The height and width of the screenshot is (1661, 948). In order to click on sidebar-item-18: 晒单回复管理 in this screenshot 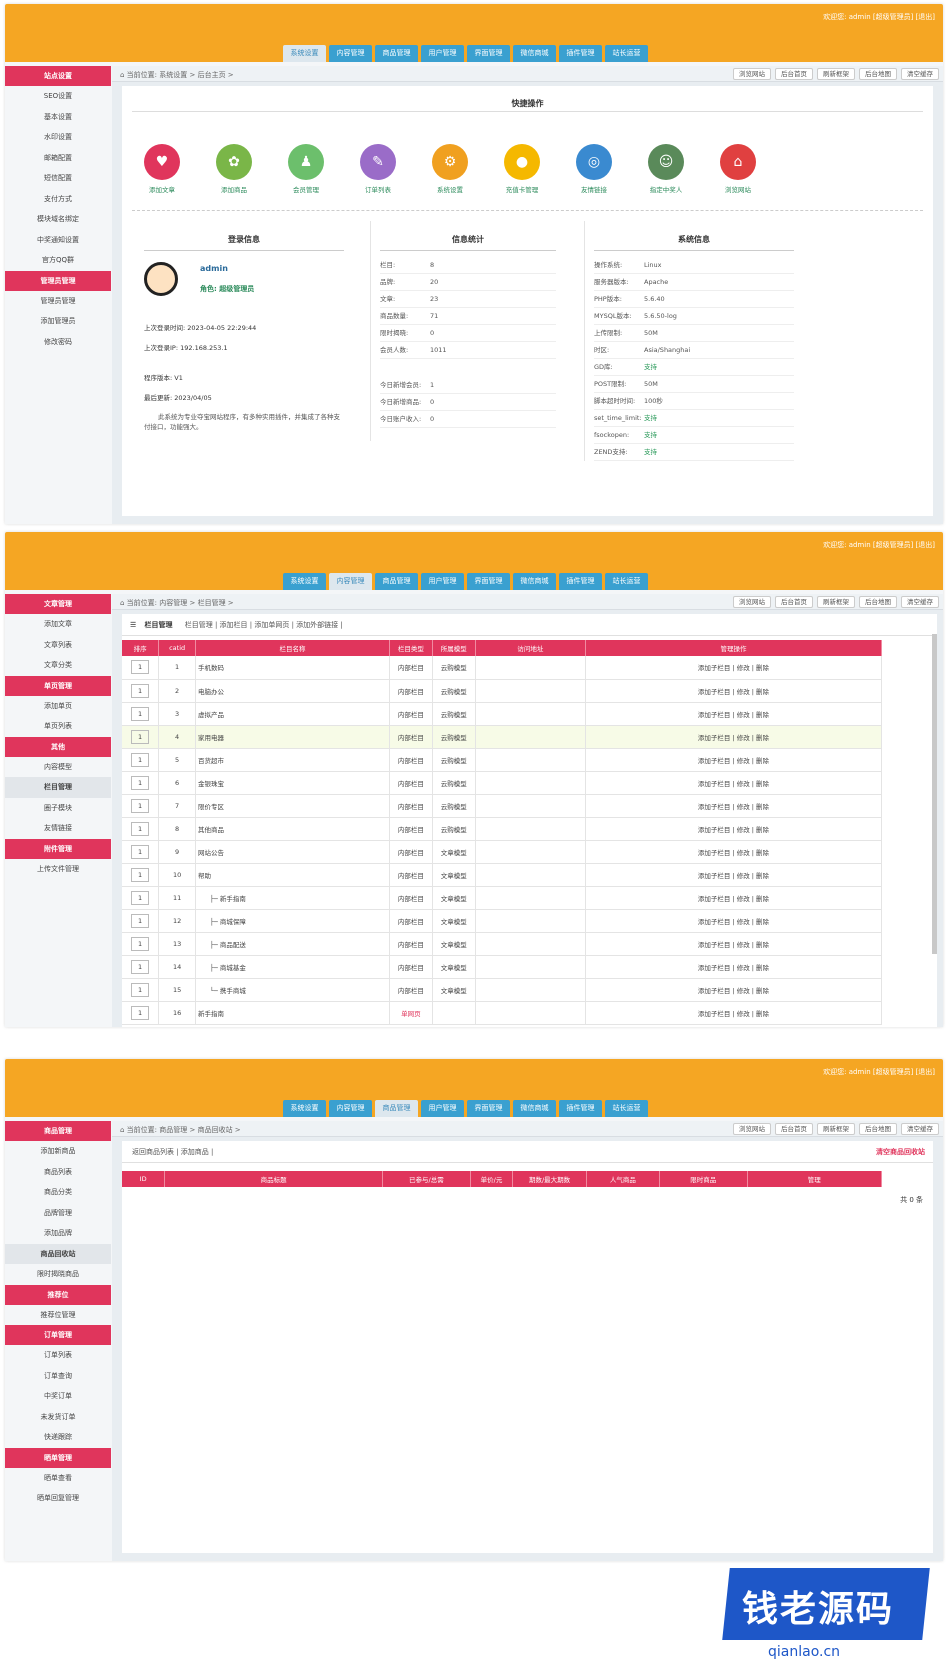, I will do `click(58, 1498)`.